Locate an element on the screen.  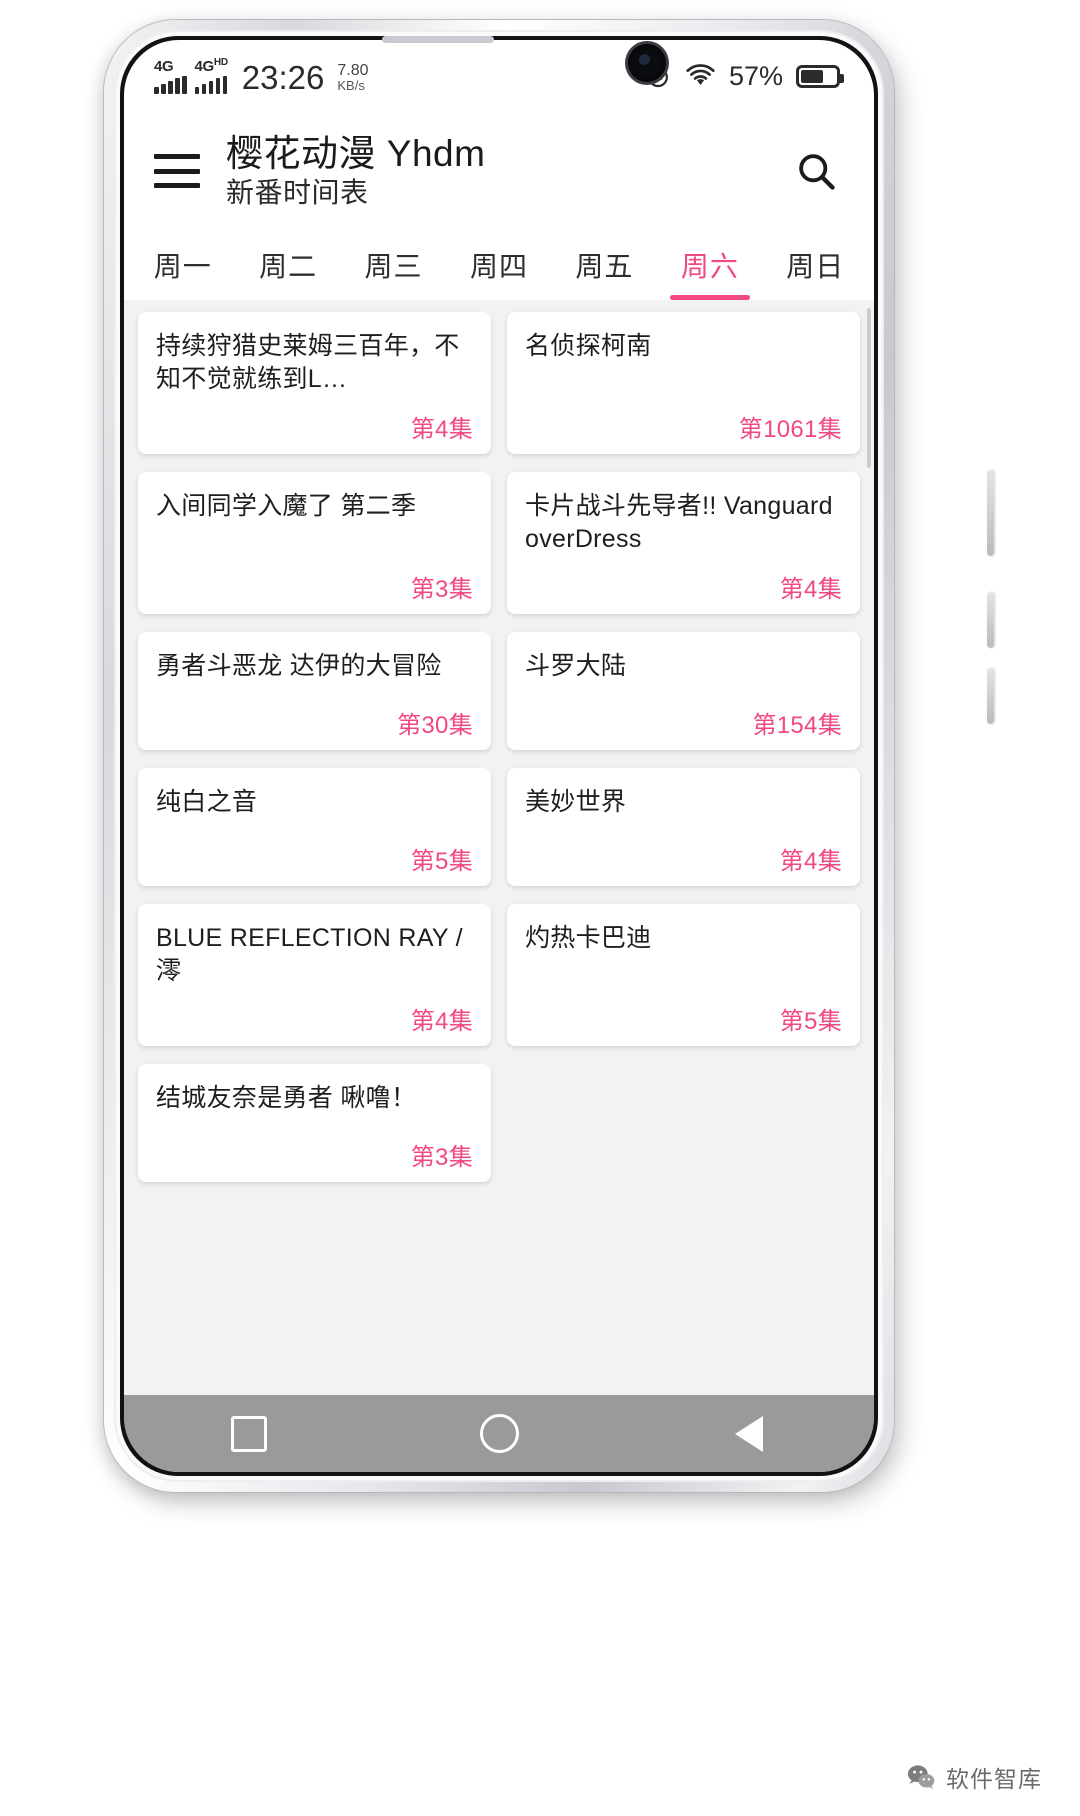
page-subtitle: 新番时间表 is located at coordinates (297, 192).